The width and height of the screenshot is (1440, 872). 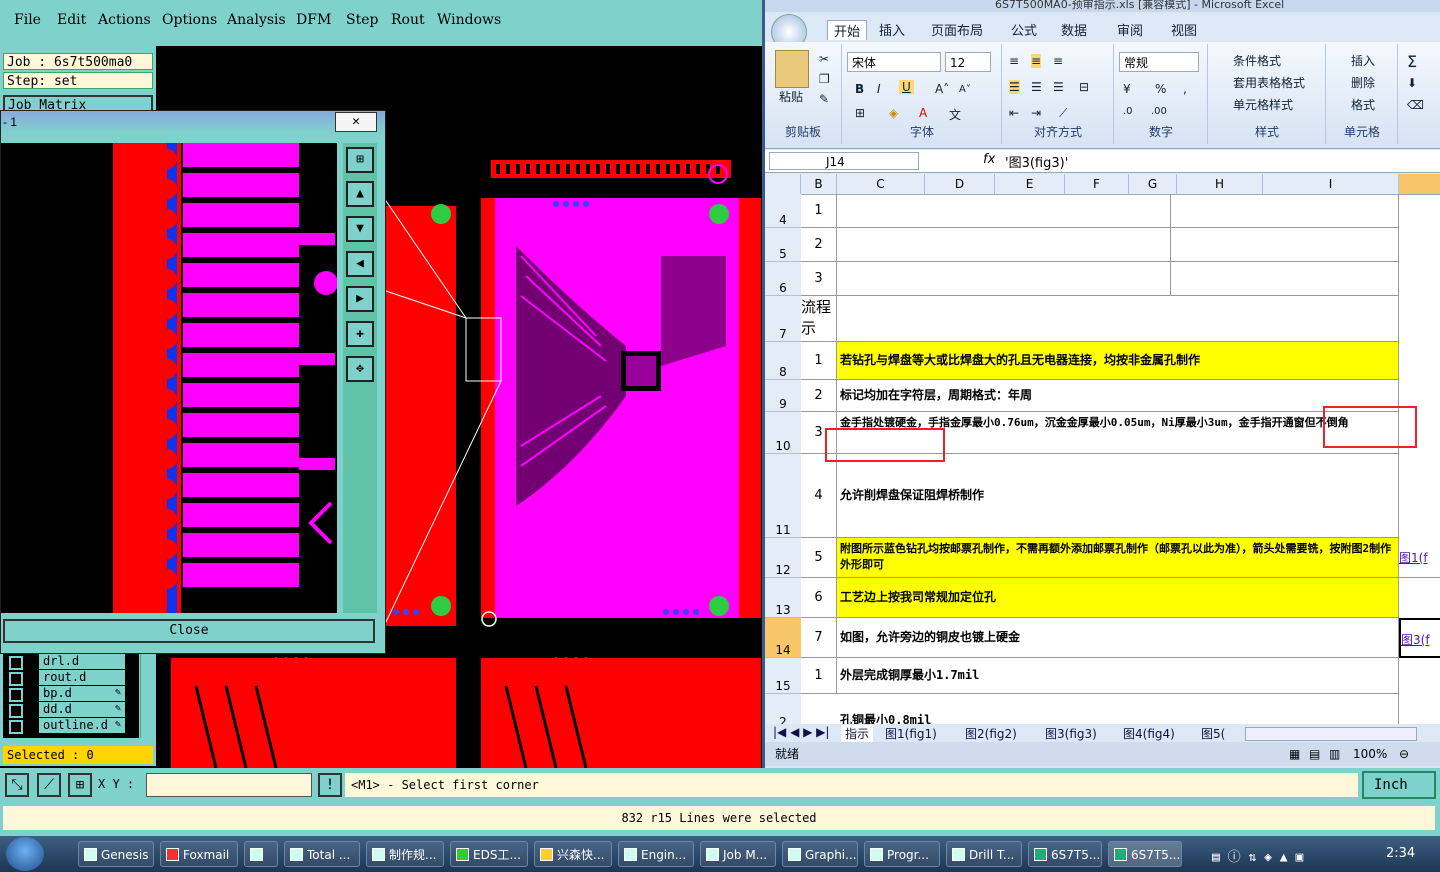 I want to click on table-cell: 若钻孔与焊盘等大或比焊盘大的孔且无电器连接，均按非金属孔制作, so click(x=1118, y=361).